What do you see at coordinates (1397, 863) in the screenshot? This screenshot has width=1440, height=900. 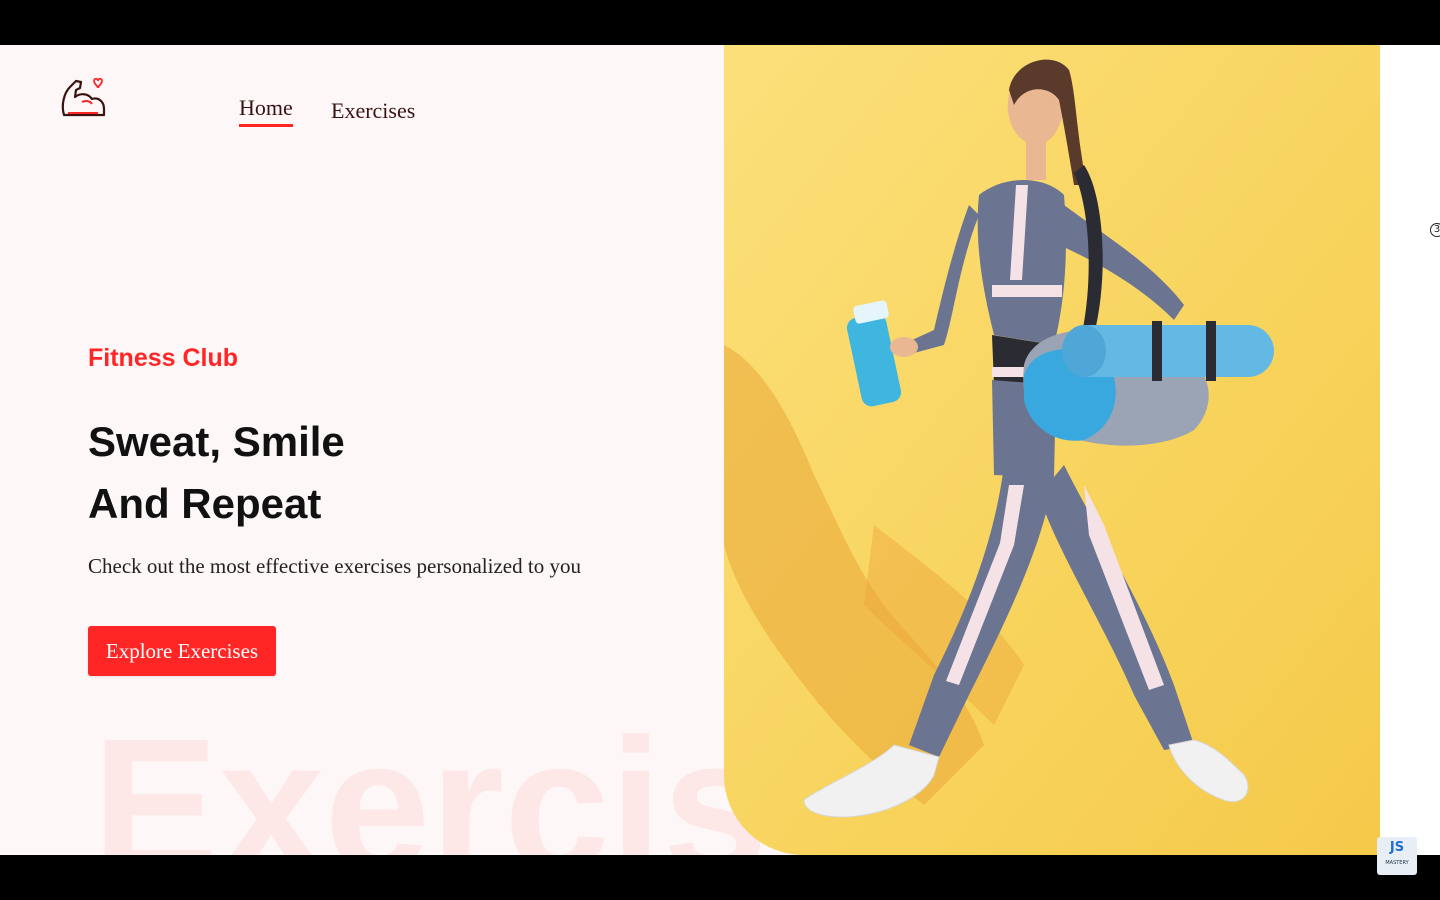 I see `badge-bottom-text: MASTERY` at bounding box center [1397, 863].